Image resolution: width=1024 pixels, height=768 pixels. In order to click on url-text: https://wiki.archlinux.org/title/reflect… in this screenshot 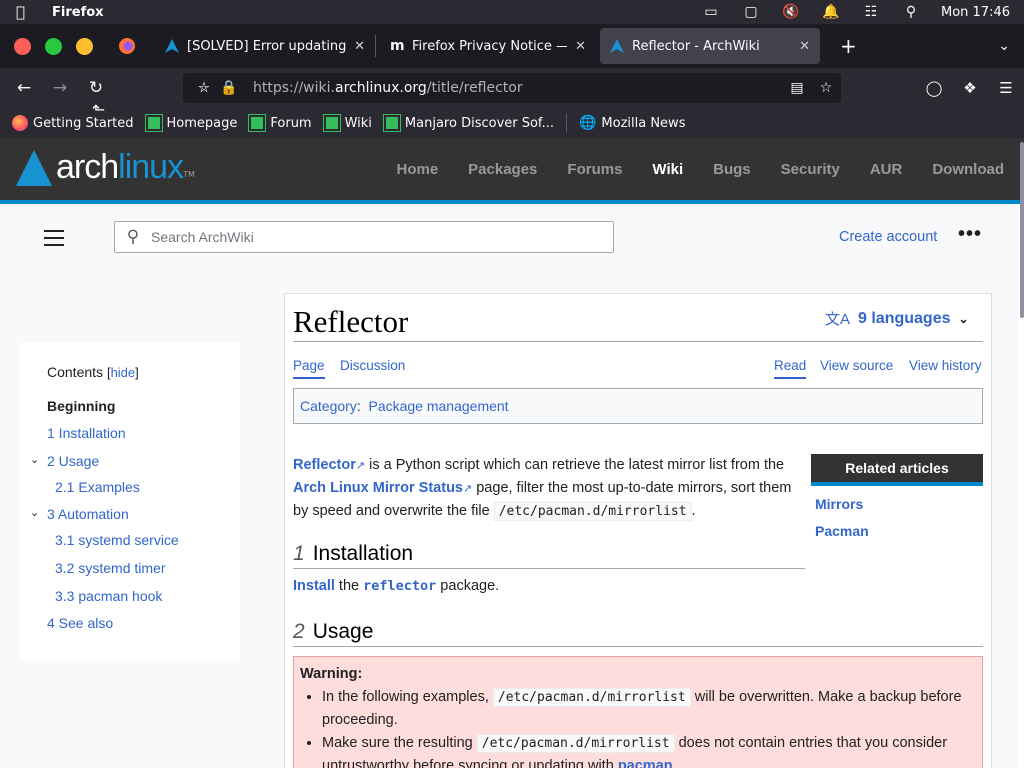, I will do `click(388, 88)`.